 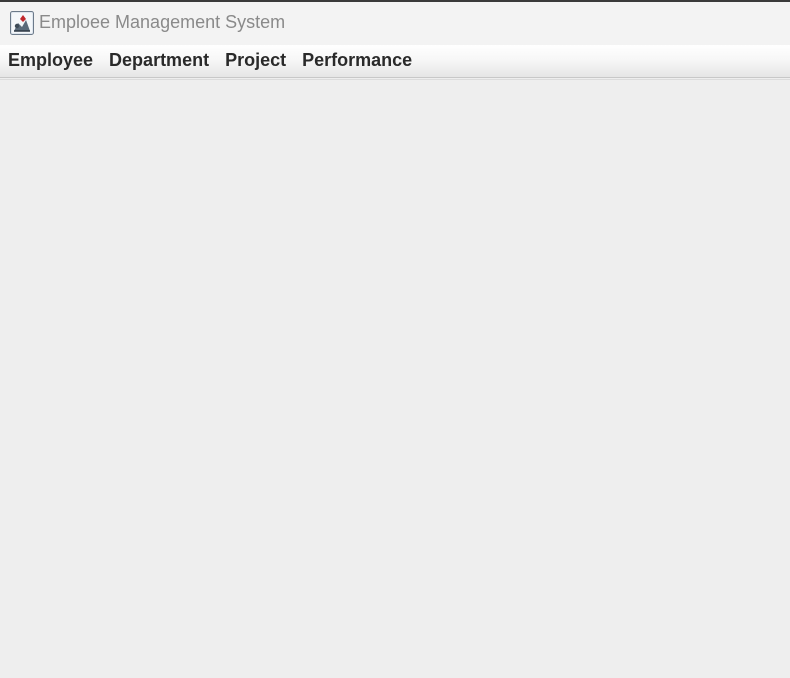 I want to click on title-bar: Emploee Management System, so click(x=395, y=23).